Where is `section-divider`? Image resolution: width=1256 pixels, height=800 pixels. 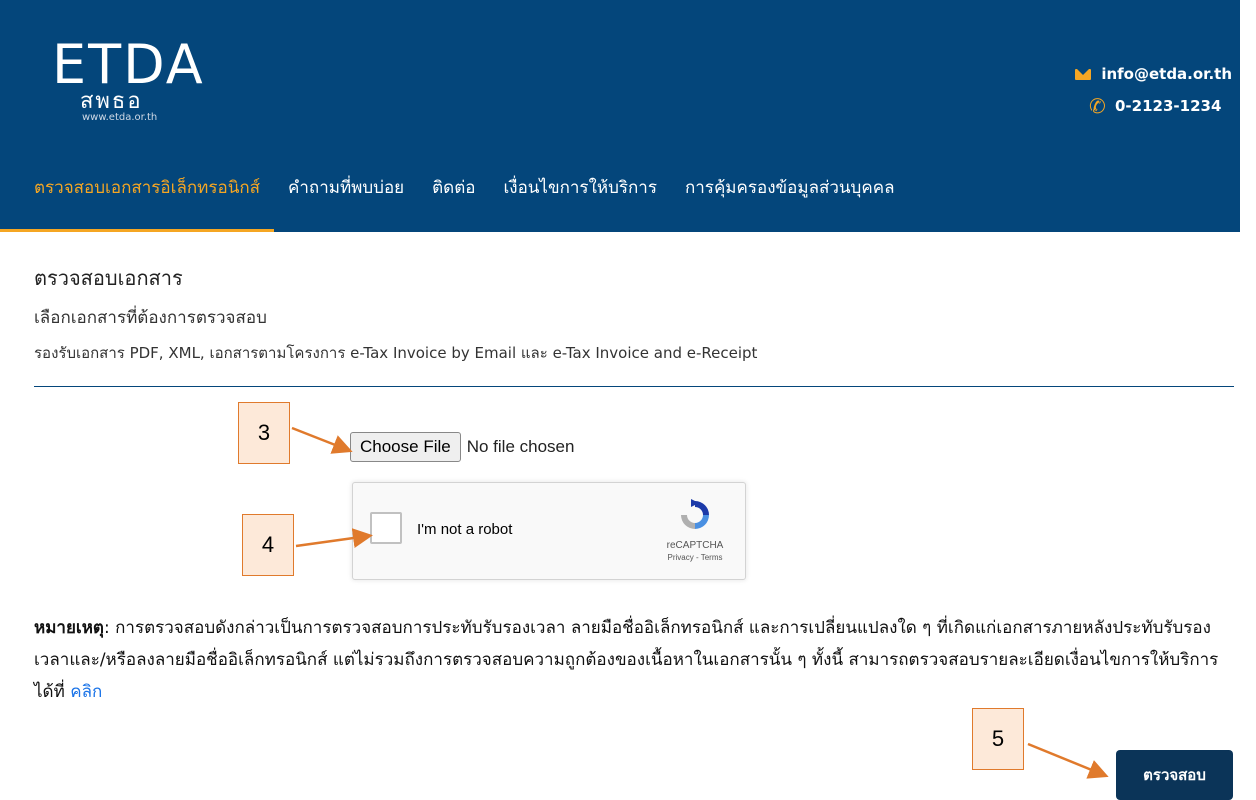
section-divider is located at coordinates (634, 386).